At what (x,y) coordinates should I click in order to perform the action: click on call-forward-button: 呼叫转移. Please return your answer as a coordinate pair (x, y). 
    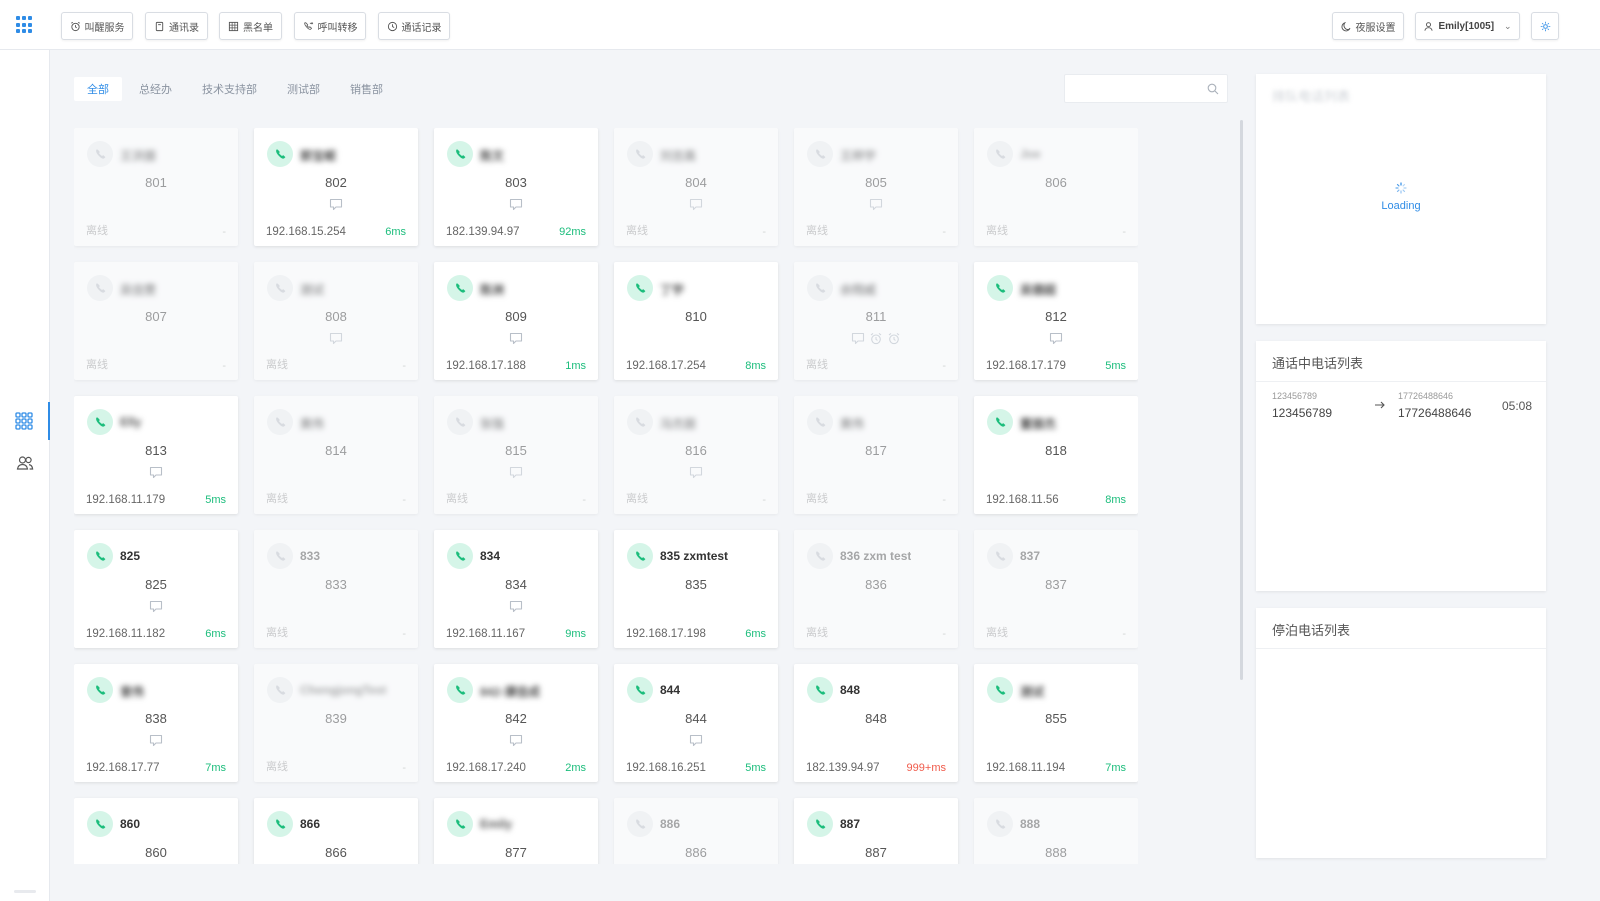
    Looking at the image, I should click on (330, 26).